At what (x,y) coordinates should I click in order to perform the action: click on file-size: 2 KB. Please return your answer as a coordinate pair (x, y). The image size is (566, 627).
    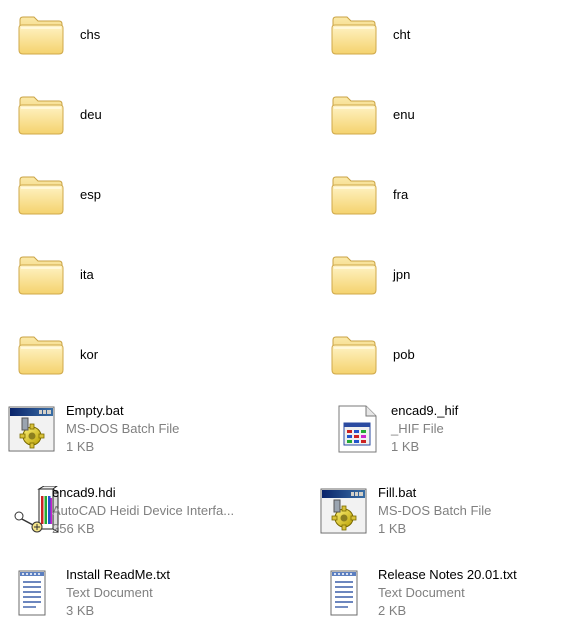
    Looking at the image, I should click on (392, 610).